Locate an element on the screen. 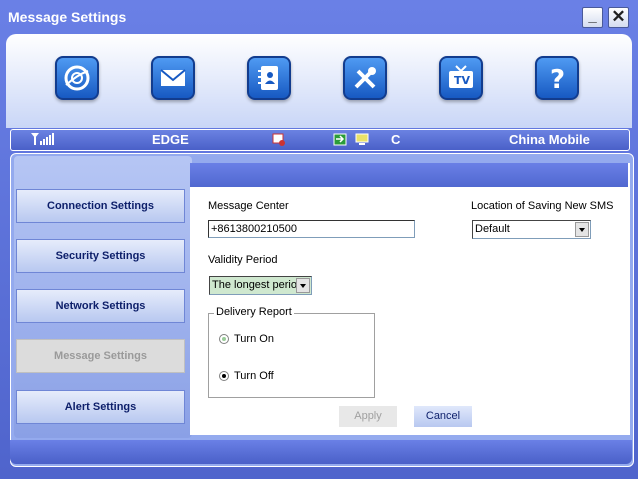 The width and height of the screenshot is (638, 479). message-center-input: +8613800210500 is located at coordinates (311, 229).